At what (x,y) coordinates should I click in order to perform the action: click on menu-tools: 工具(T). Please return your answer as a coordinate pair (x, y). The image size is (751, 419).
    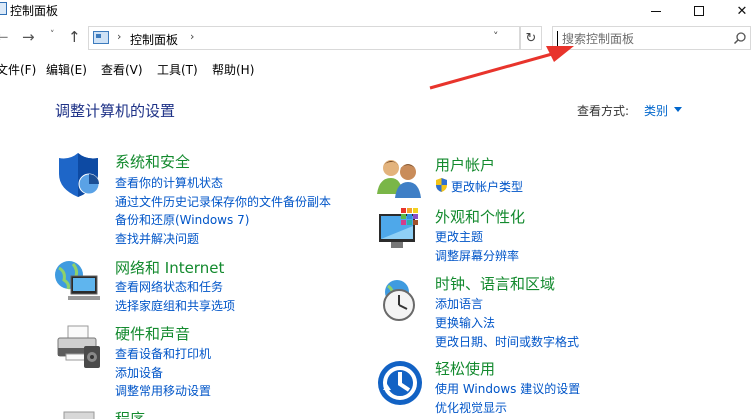
    Looking at the image, I should click on (177, 69).